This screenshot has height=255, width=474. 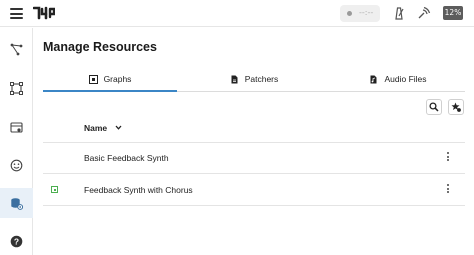 What do you see at coordinates (424, 13) in the screenshot?
I see `midi-activity-icon` at bounding box center [424, 13].